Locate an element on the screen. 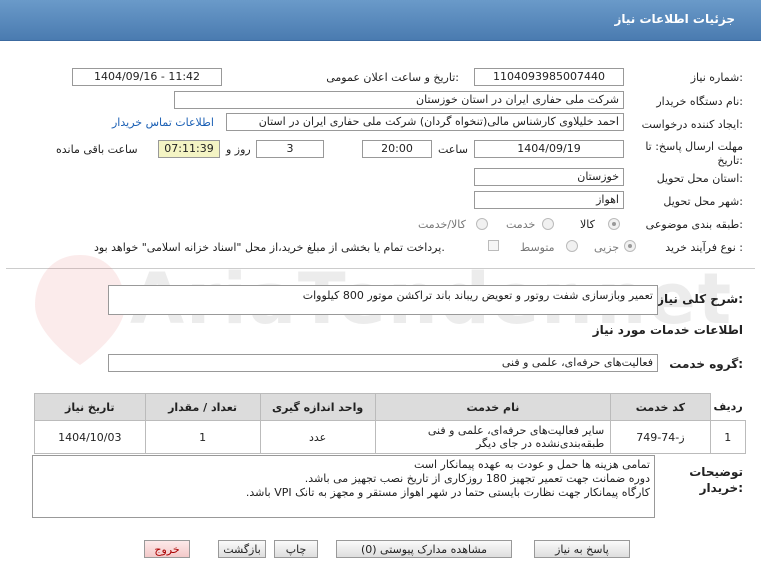 This screenshot has height=574, width=761. exit-button: خروج is located at coordinates (167, 549).